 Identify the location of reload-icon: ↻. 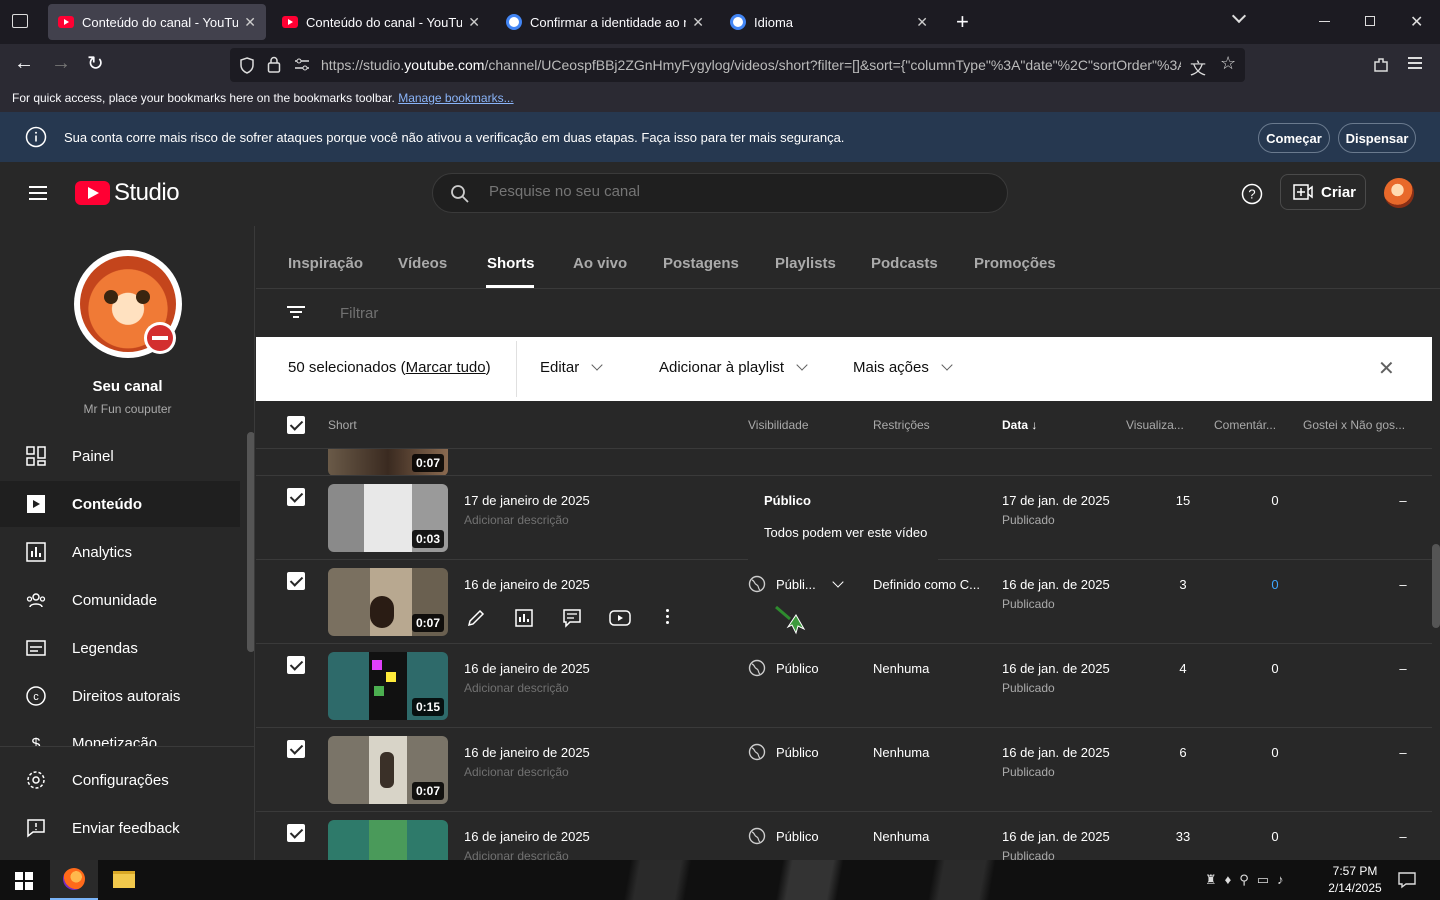
(95, 63).